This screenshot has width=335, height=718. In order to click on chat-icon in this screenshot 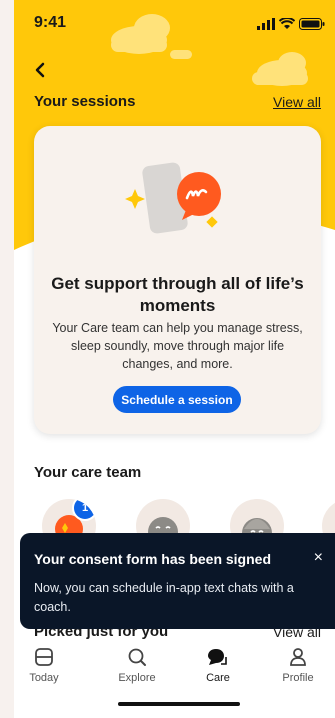, I will do `click(217, 657)`.